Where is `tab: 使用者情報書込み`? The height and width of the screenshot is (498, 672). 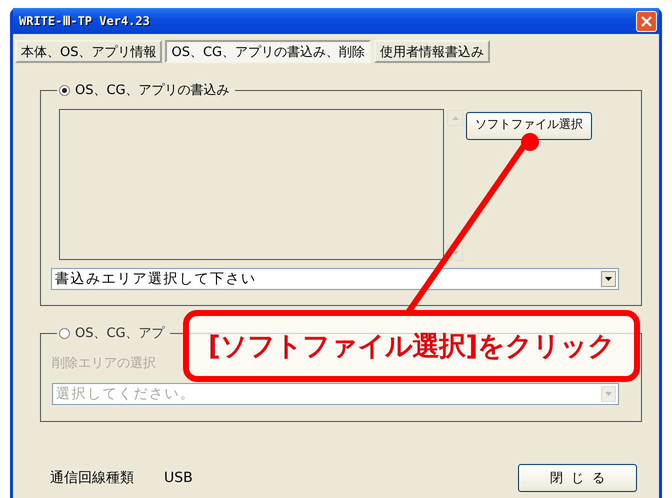
tab: 使用者情報書込み is located at coordinates (432, 51).